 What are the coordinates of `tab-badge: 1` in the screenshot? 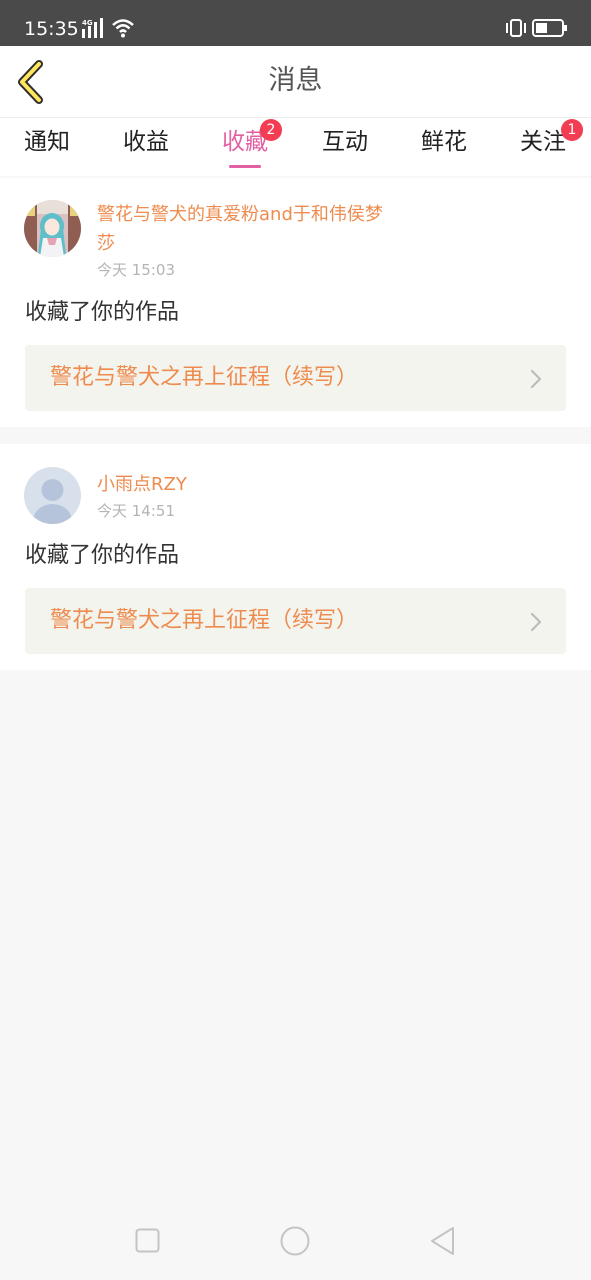 It's located at (572, 130).